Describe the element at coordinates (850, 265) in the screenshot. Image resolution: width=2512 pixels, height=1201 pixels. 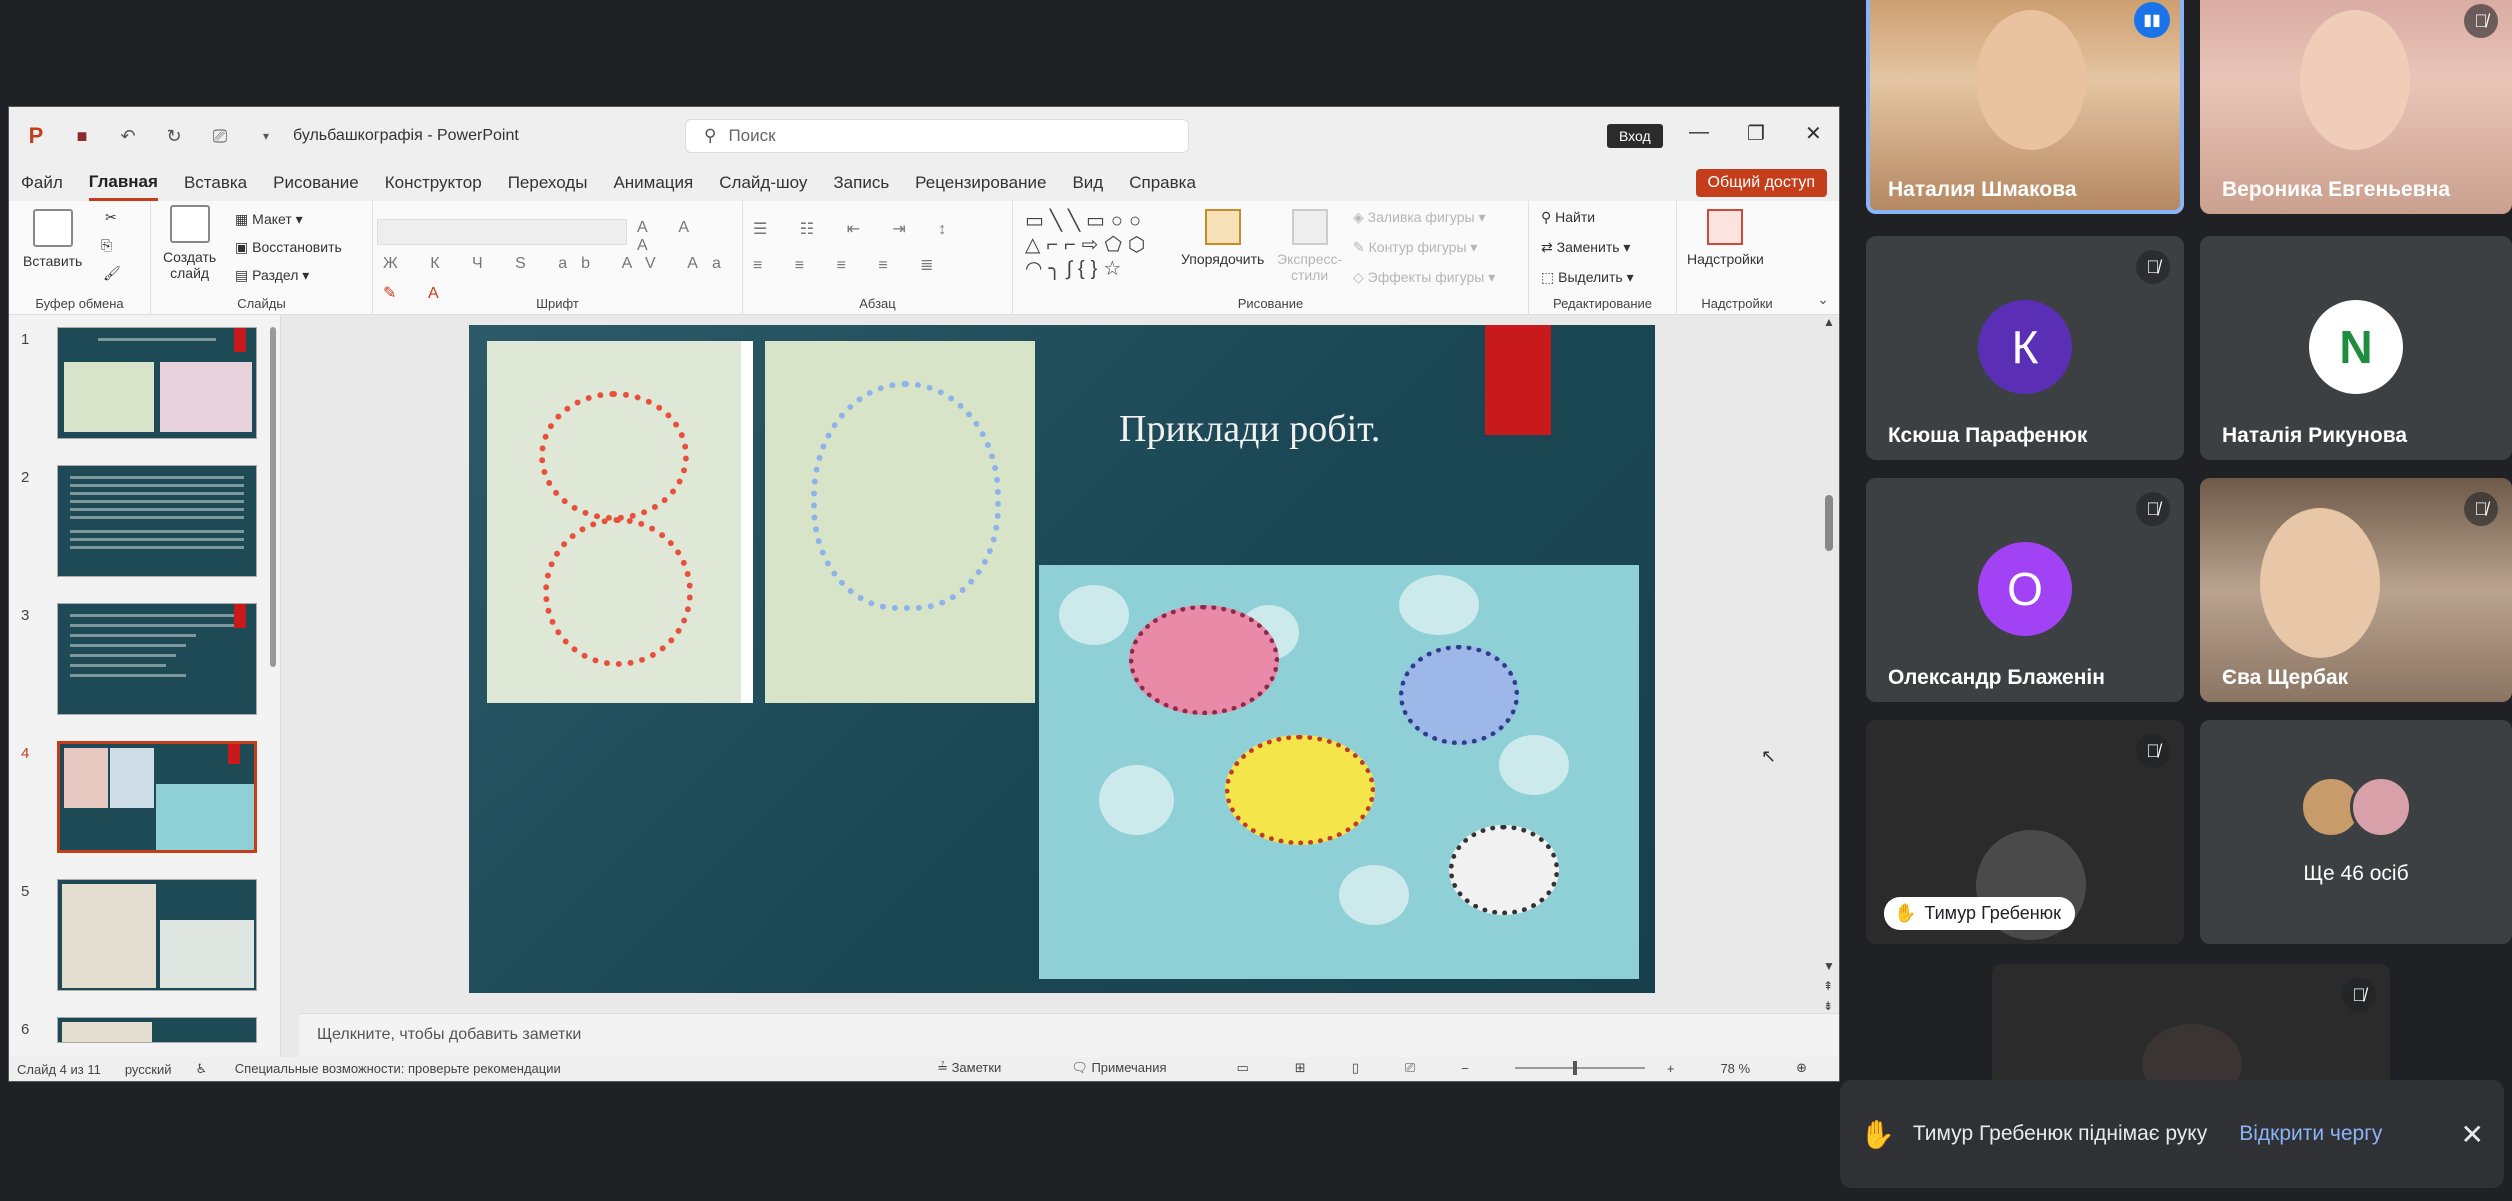
I see `alignment-buttons: ≡ ≡ ≡ ≡ ≣` at that location.